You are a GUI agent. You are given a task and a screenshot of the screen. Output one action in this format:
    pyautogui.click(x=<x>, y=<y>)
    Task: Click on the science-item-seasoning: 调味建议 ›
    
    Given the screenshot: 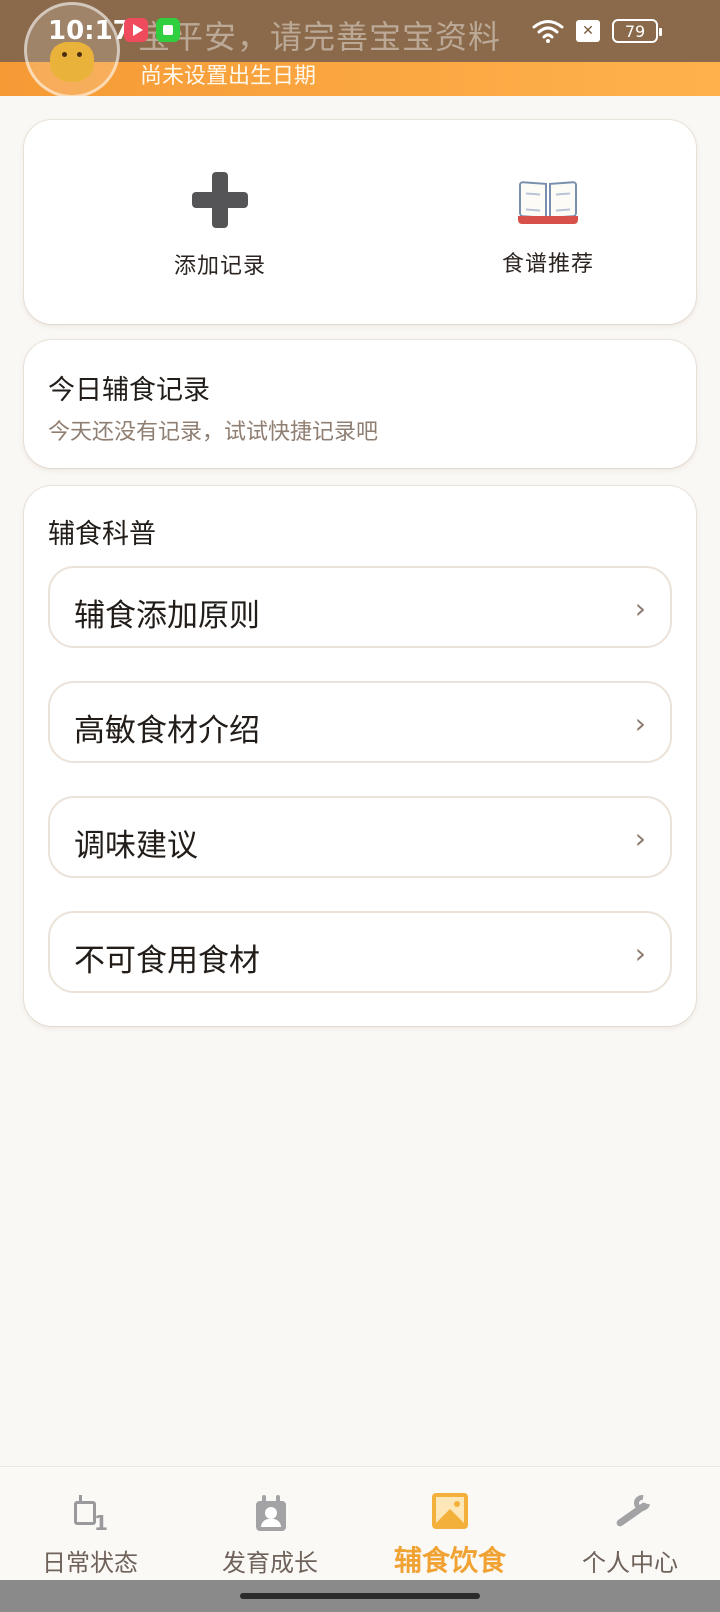 What is the action you would take?
    pyautogui.click(x=360, y=837)
    